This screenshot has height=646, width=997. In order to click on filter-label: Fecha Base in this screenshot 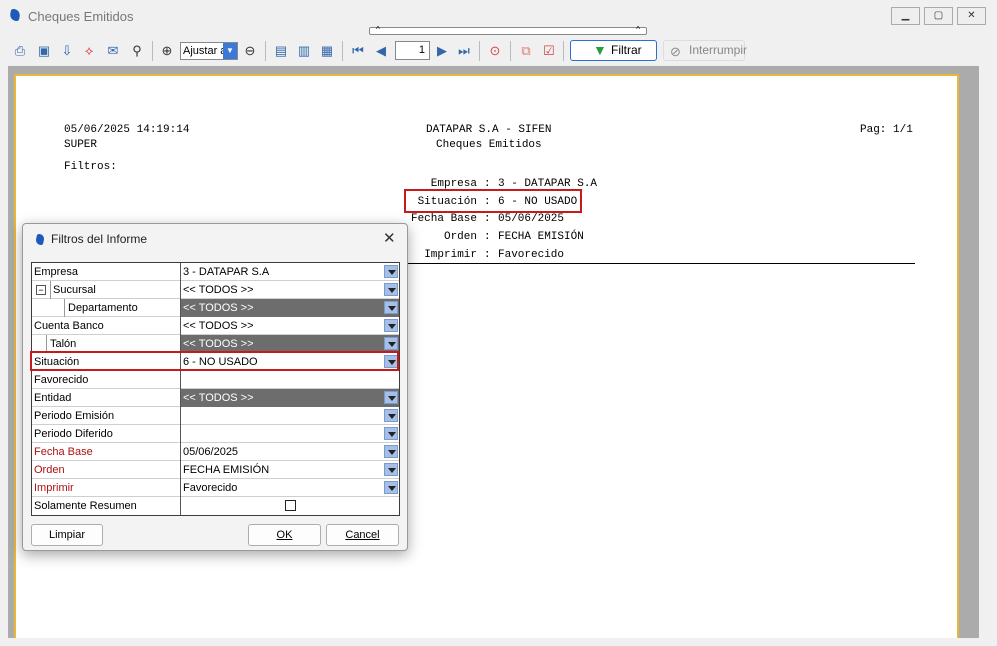, I will do `click(63, 452)`.